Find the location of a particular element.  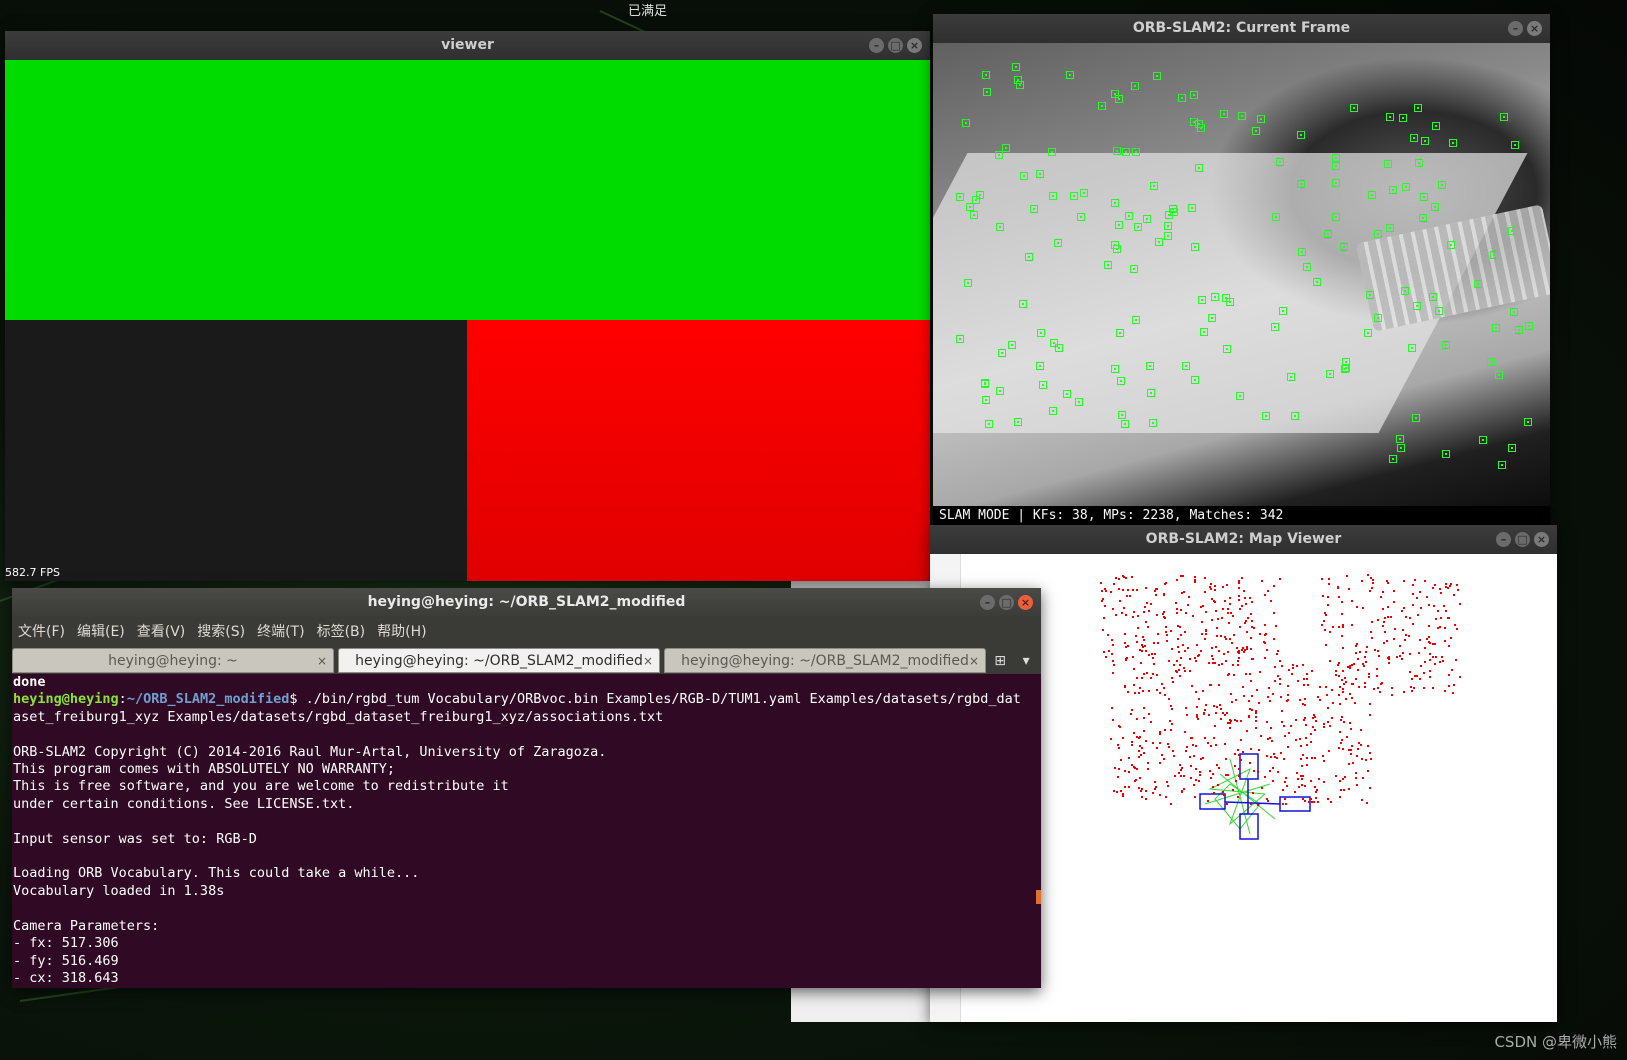

map-viewer-titlebar: ORB-SLAM2: Map Viewer – □ × is located at coordinates (1243, 539).